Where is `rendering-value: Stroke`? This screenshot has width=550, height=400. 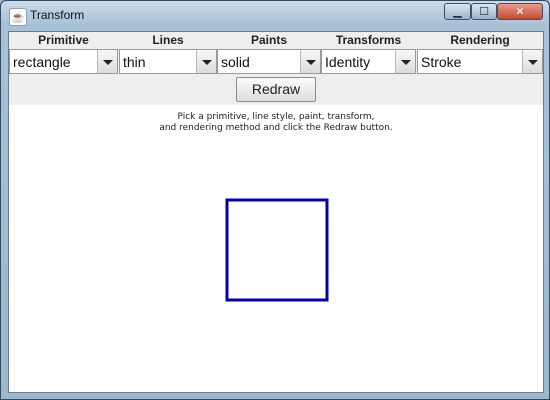 rendering-value: Stroke is located at coordinates (441, 62).